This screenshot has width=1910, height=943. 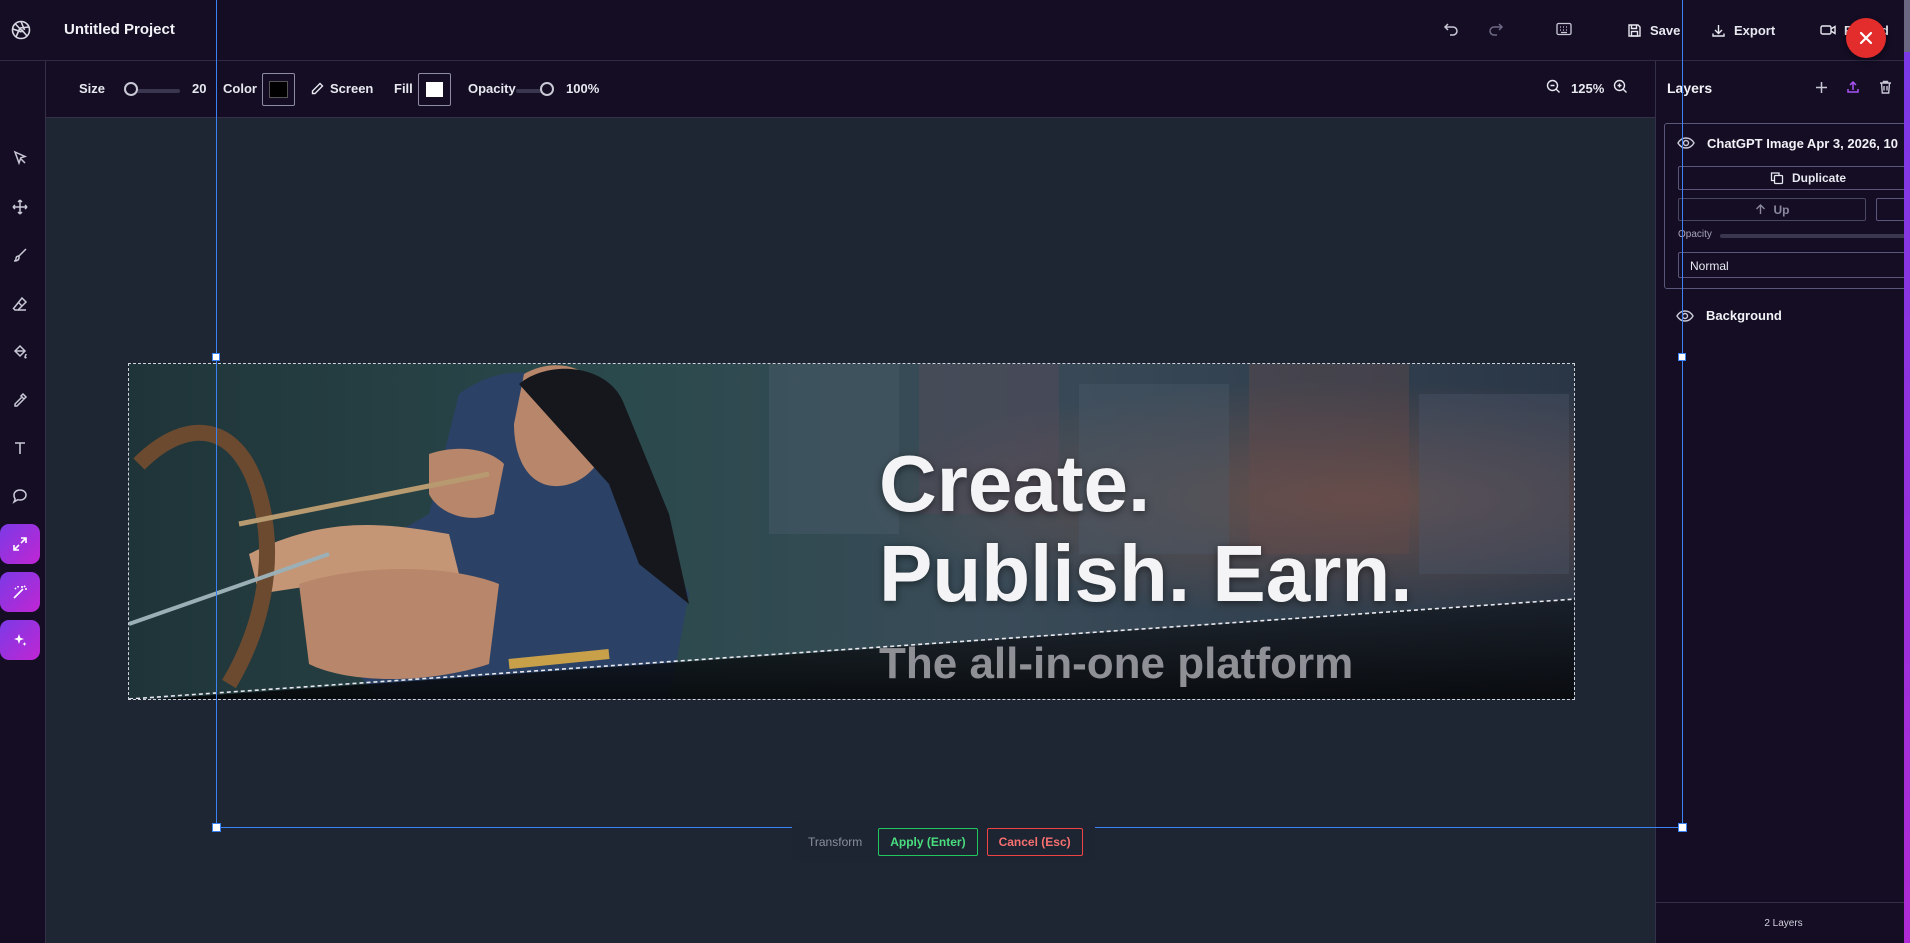 I want to click on layers-title: Layers, so click(x=1690, y=88).